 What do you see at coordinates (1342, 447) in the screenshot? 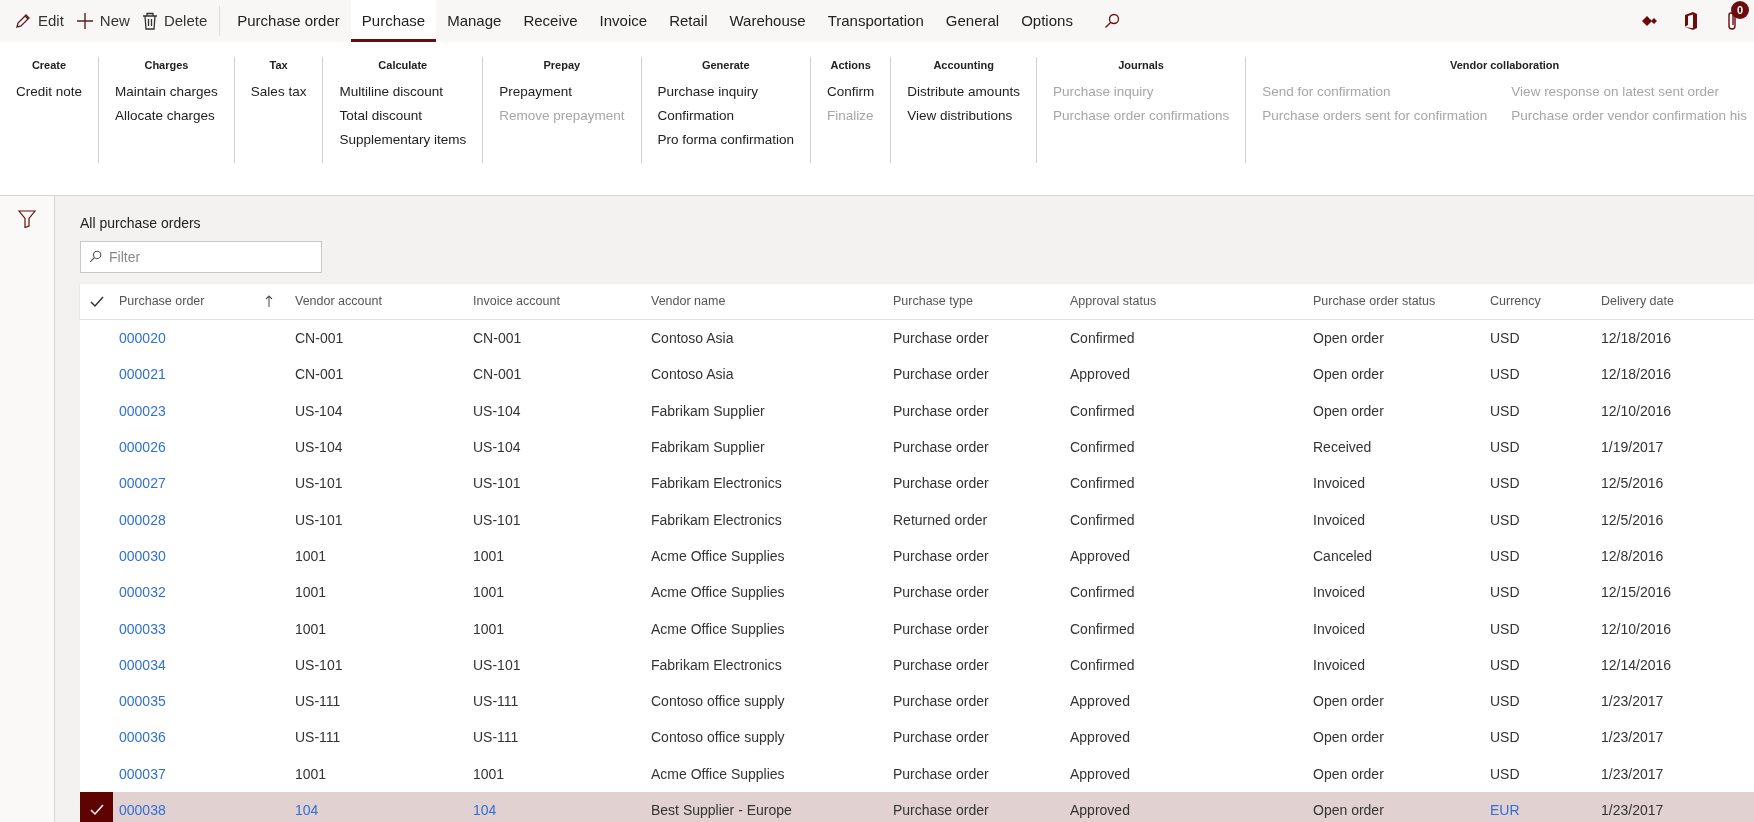
I see `table-cell: Received` at bounding box center [1342, 447].